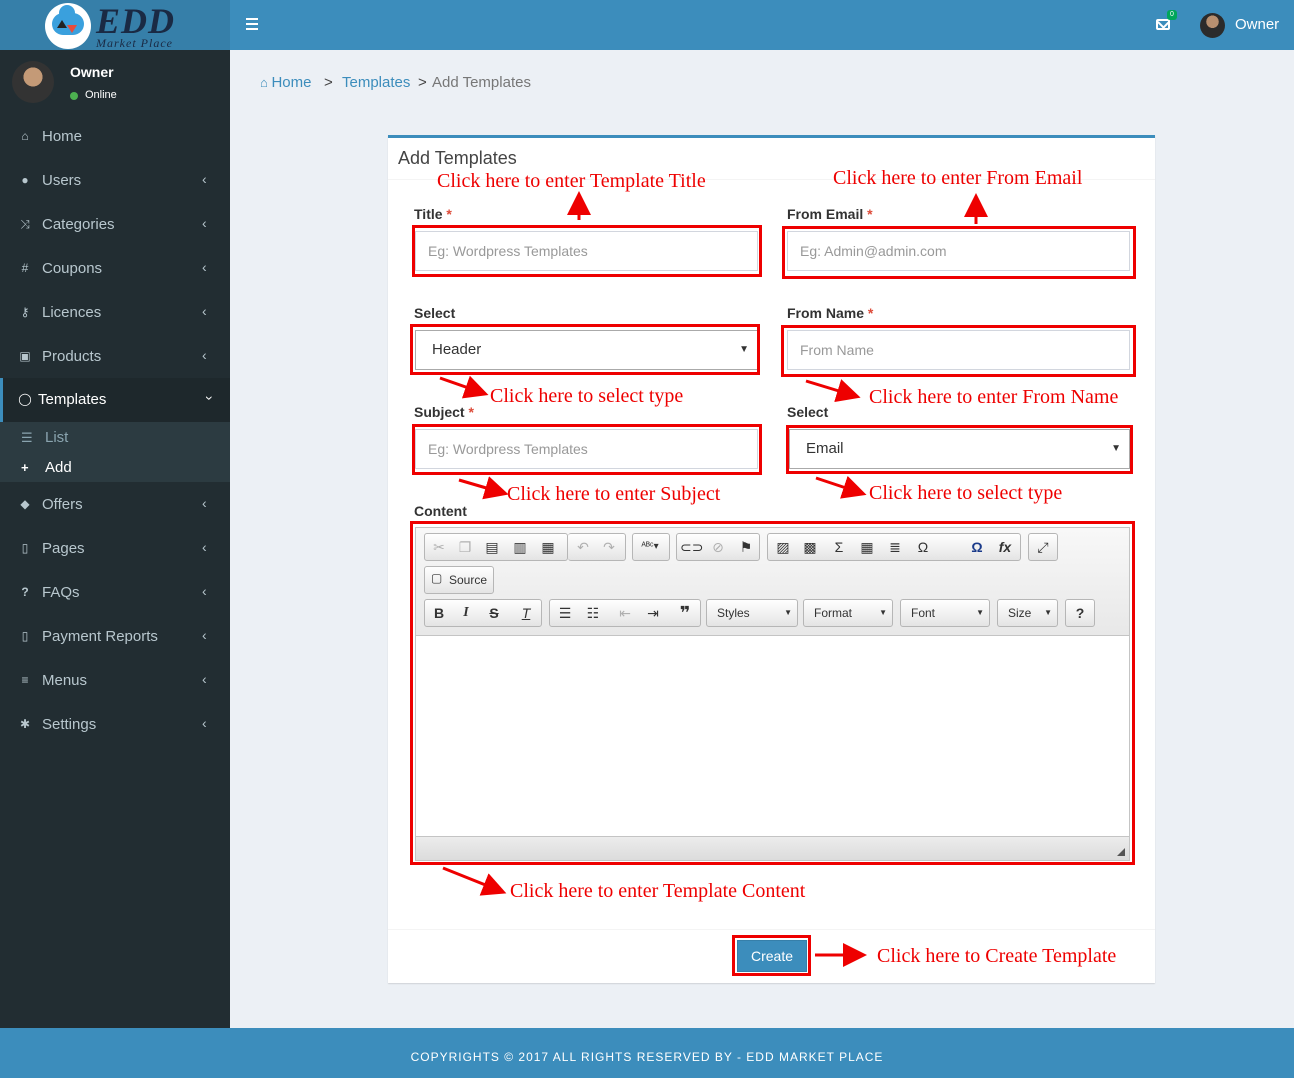 This screenshot has height=1078, width=1294. Describe the element at coordinates (966, 493) in the screenshot. I see `annotation-select-type2: Click here to select type` at that location.